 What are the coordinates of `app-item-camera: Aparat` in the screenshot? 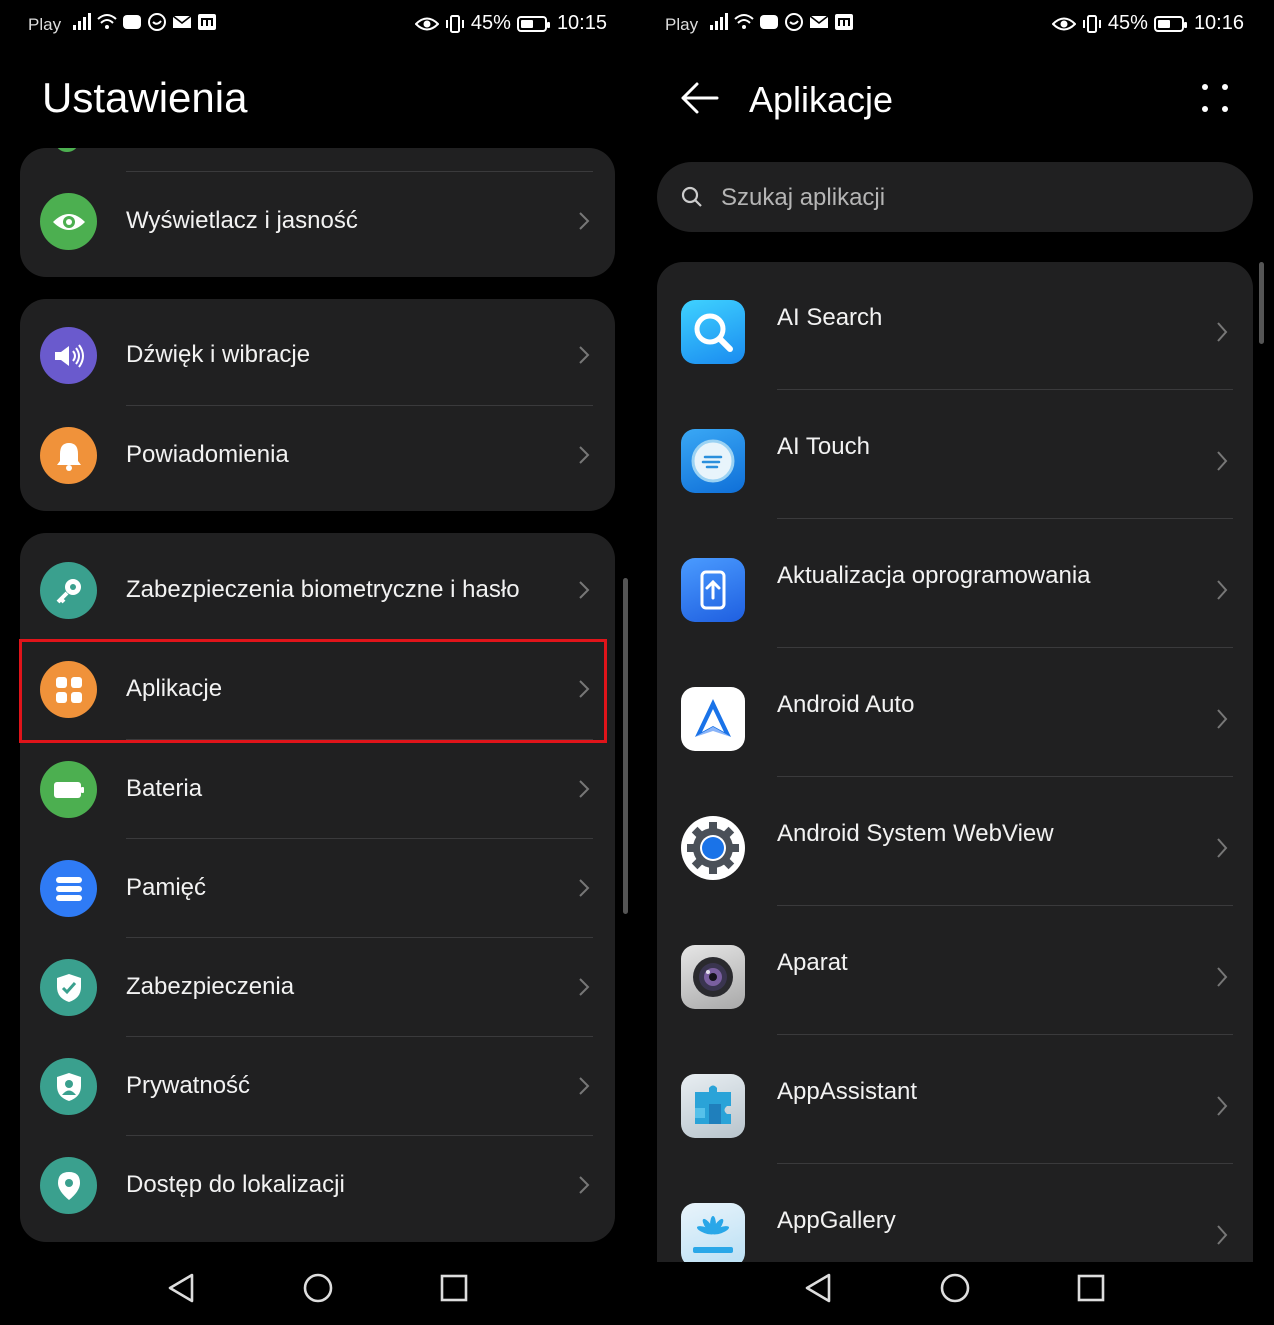 It's located at (955, 971).